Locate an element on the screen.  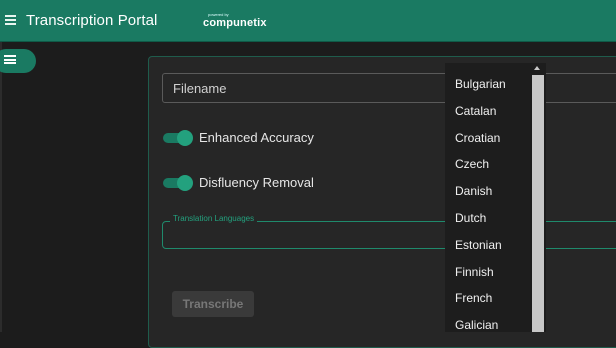
list-icon is located at coordinates (10, 61).